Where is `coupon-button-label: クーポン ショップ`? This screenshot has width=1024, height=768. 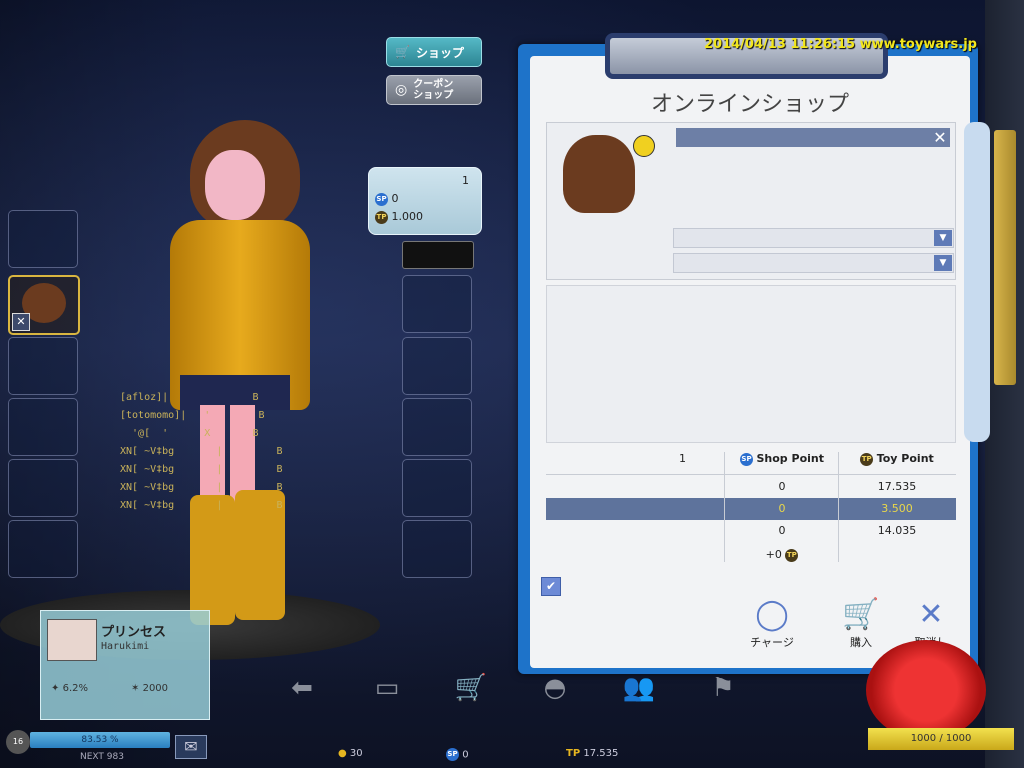 coupon-button-label: クーポン ショップ is located at coordinates (433, 90).